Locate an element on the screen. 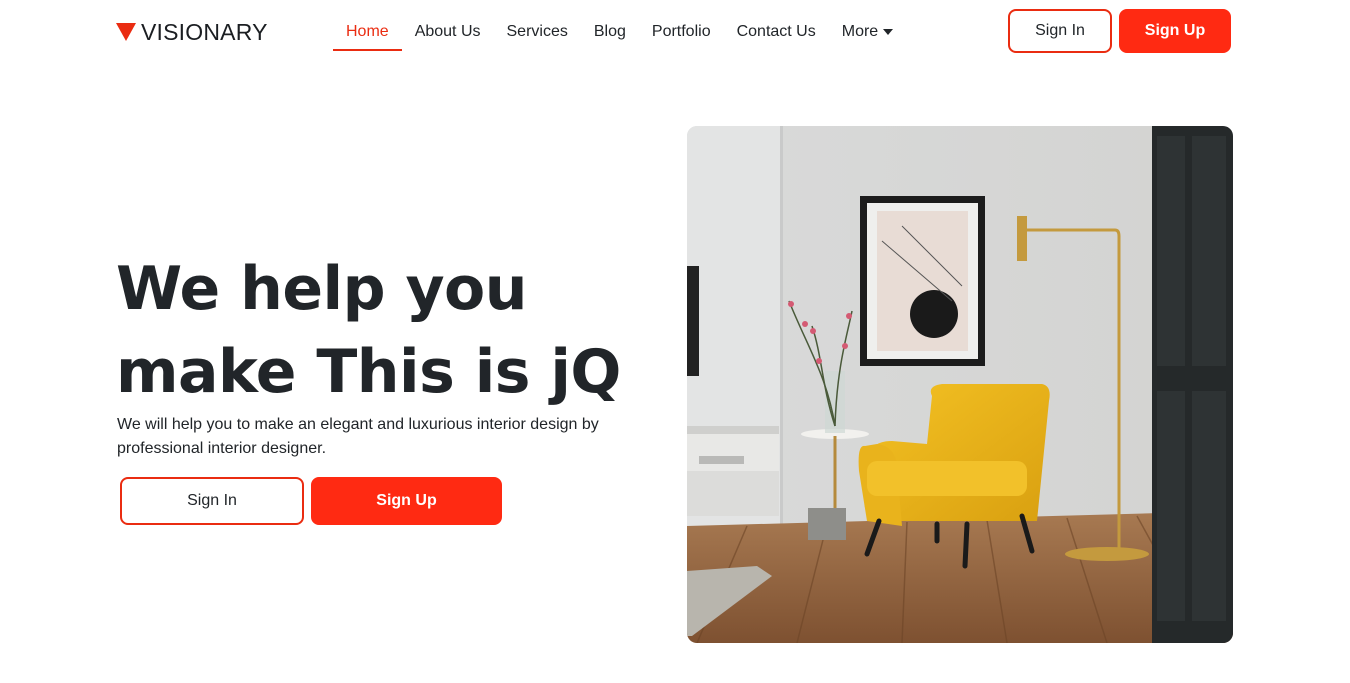 The width and height of the screenshot is (1350, 683). nav-item-contact-us: Contact Us is located at coordinates (776, 32).